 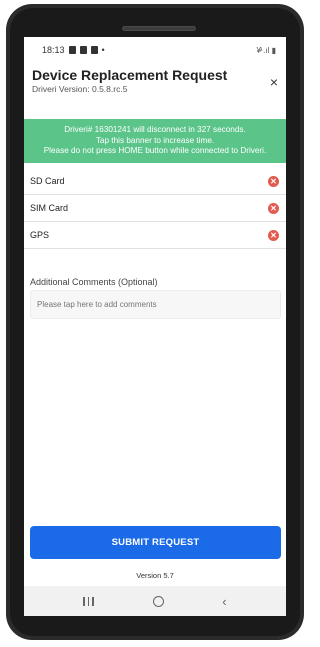 I want to click on list-item-gps: GPS ✕, so click(x=155, y=235).